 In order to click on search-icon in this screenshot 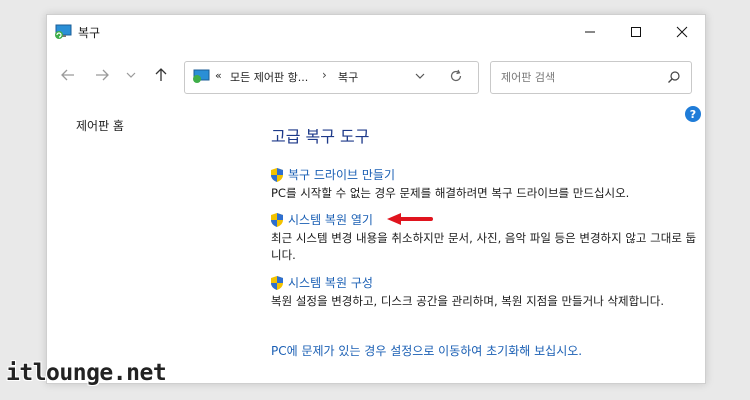, I will do `click(674, 77)`.